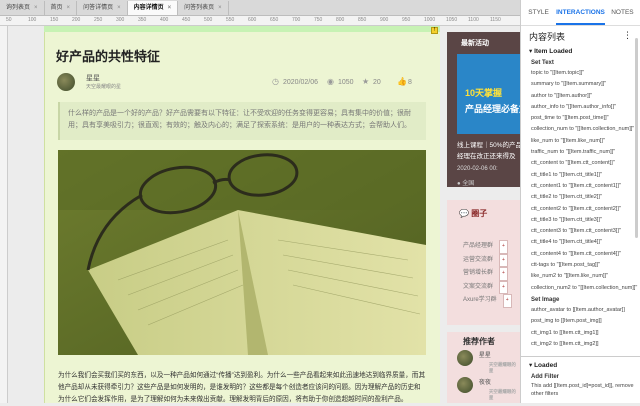 This screenshot has width=640, height=406. Describe the element at coordinates (465, 385) in the screenshot. I see `author-avatar` at that location.